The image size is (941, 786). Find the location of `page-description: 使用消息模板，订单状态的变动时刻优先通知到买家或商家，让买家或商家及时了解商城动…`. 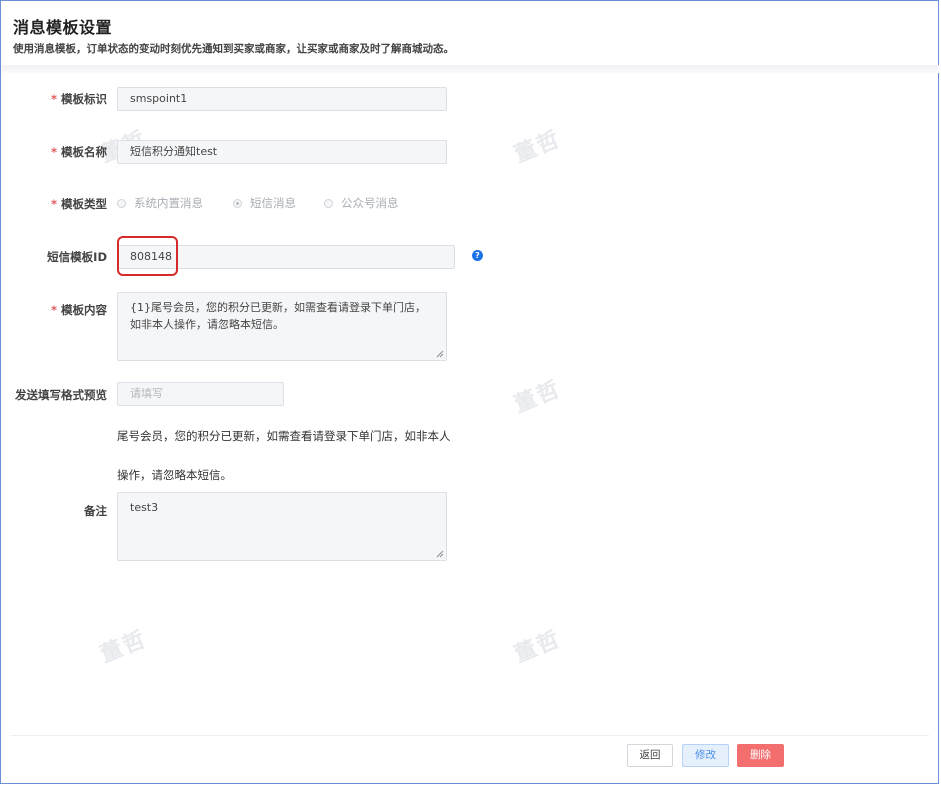

page-description: 使用消息模板，订单状态的变动时刻优先通知到买家或商家，让买家或商家及时了解商城动… is located at coordinates (233, 49).